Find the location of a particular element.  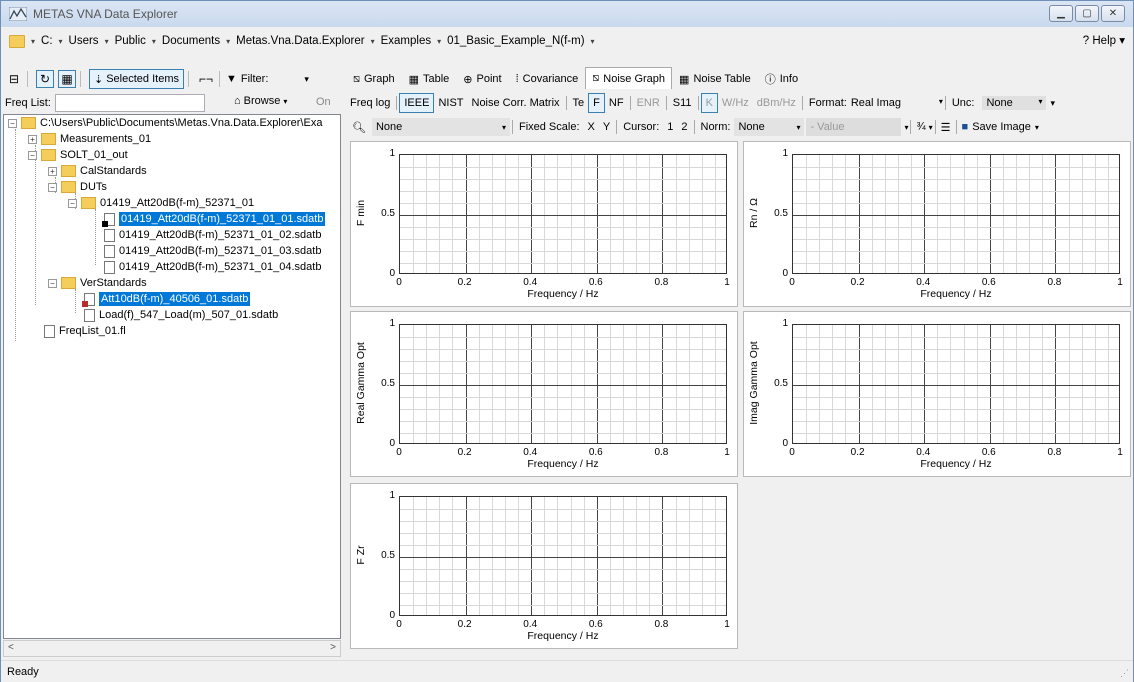

tree-node-dut-file-02: 01419_Att20dB(f-m)_52371_01_02.sdatb is located at coordinates (212, 235).